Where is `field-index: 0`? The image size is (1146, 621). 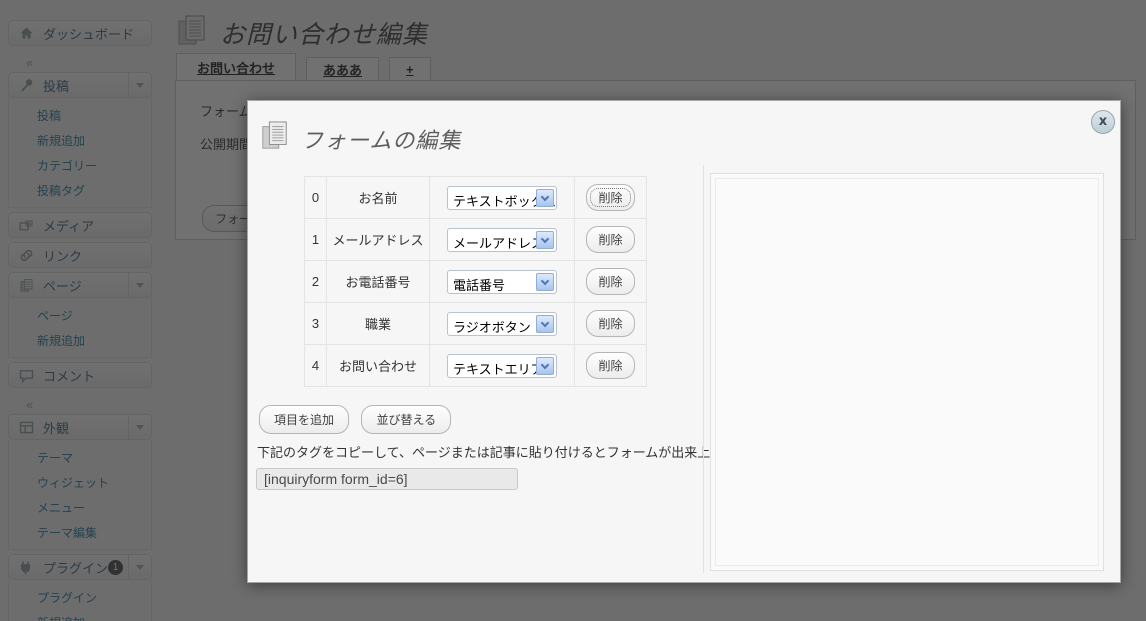
field-index: 0 is located at coordinates (315, 197).